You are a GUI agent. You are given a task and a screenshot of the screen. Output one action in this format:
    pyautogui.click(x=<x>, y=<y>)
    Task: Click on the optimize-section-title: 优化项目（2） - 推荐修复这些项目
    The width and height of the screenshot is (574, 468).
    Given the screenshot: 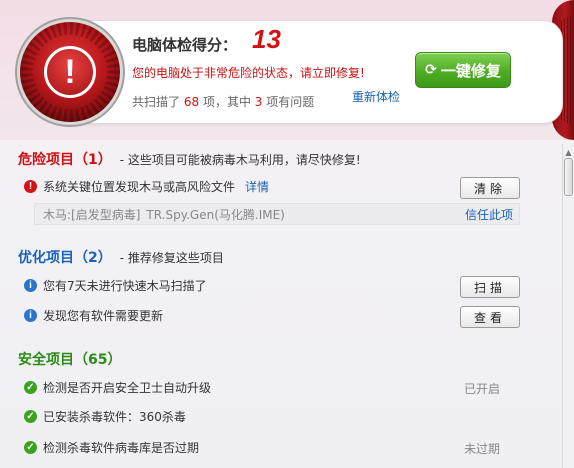 What is the action you would take?
    pyautogui.click(x=121, y=257)
    